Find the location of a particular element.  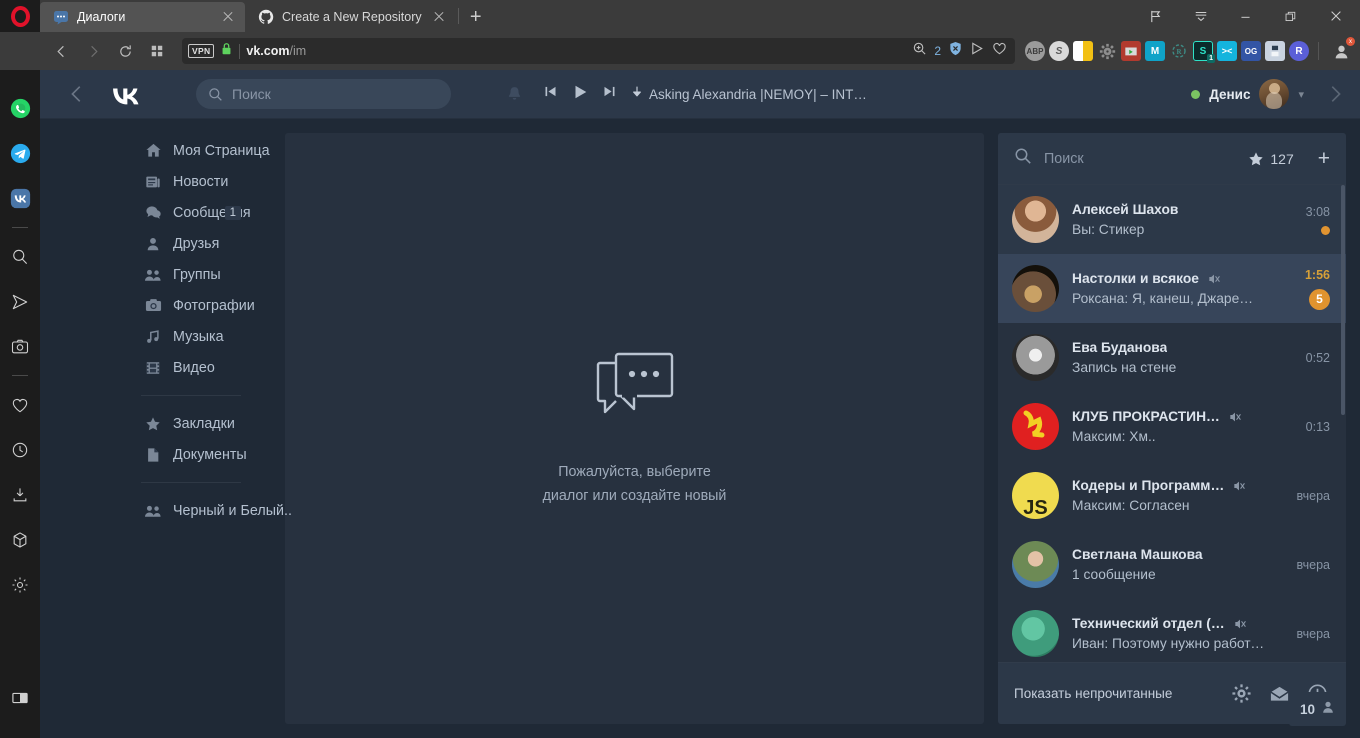

gear-icon is located at coordinates (1241, 694).